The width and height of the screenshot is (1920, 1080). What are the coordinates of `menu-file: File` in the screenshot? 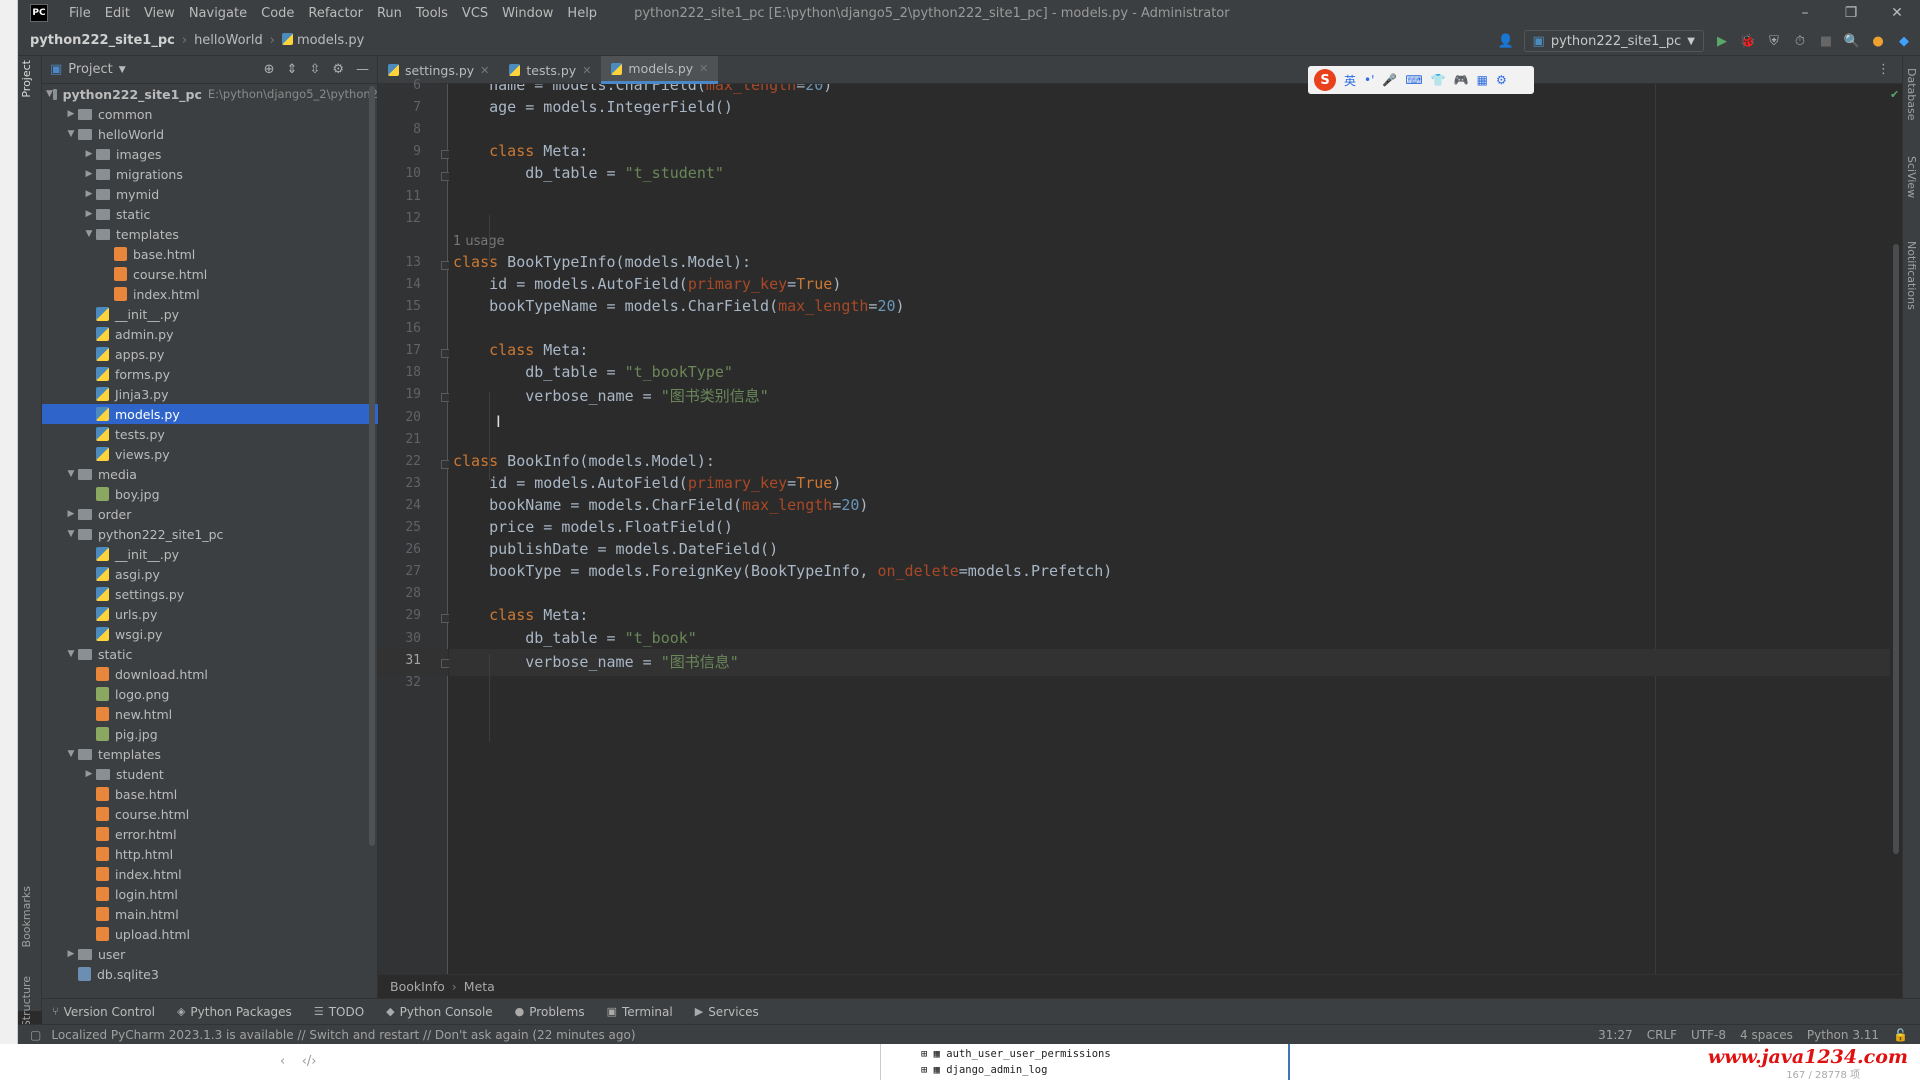 It's located at (80, 13).